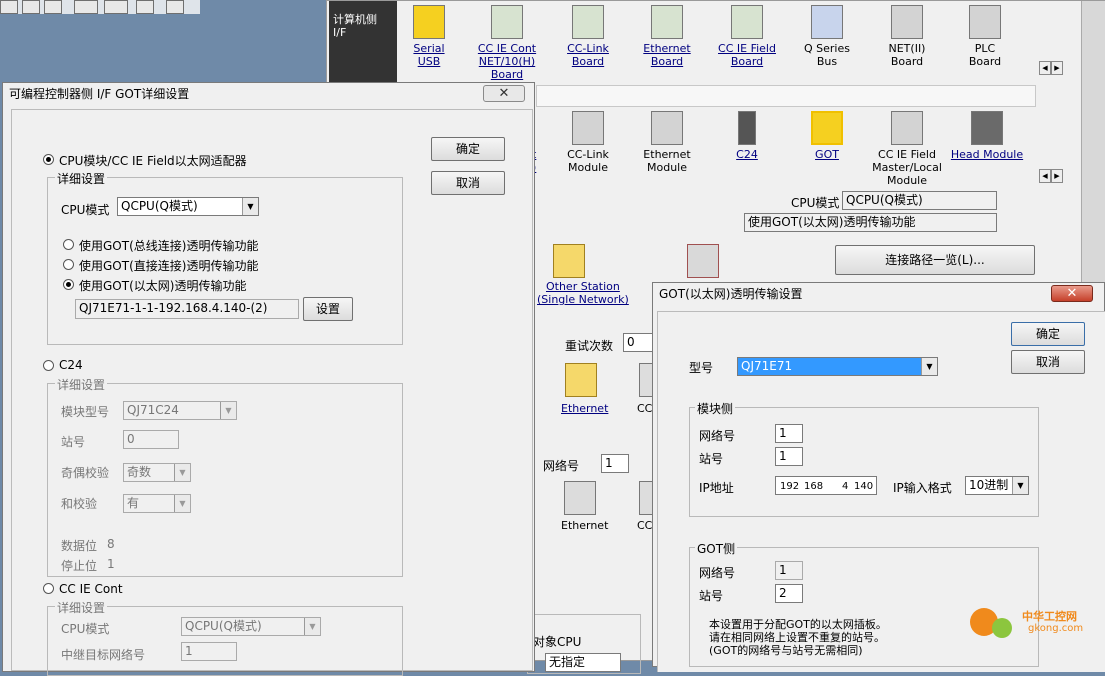 The height and width of the screenshot is (676, 1105). What do you see at coordinates (588, 161) in the screenshot?
I see `plc-item-label-0: CC-Link Module` at bounding box center [588, 161].